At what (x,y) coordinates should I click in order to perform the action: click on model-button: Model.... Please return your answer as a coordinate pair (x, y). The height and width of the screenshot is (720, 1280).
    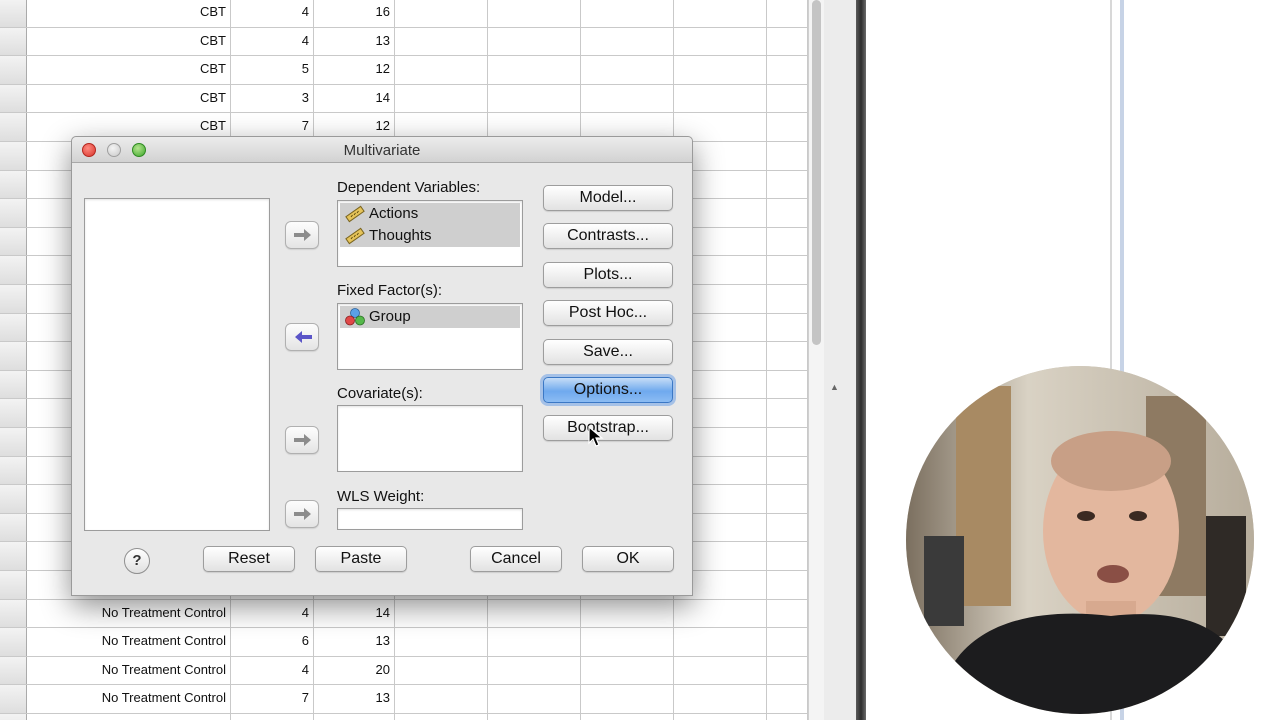
    Looking at the image, I should click on (608, 198).